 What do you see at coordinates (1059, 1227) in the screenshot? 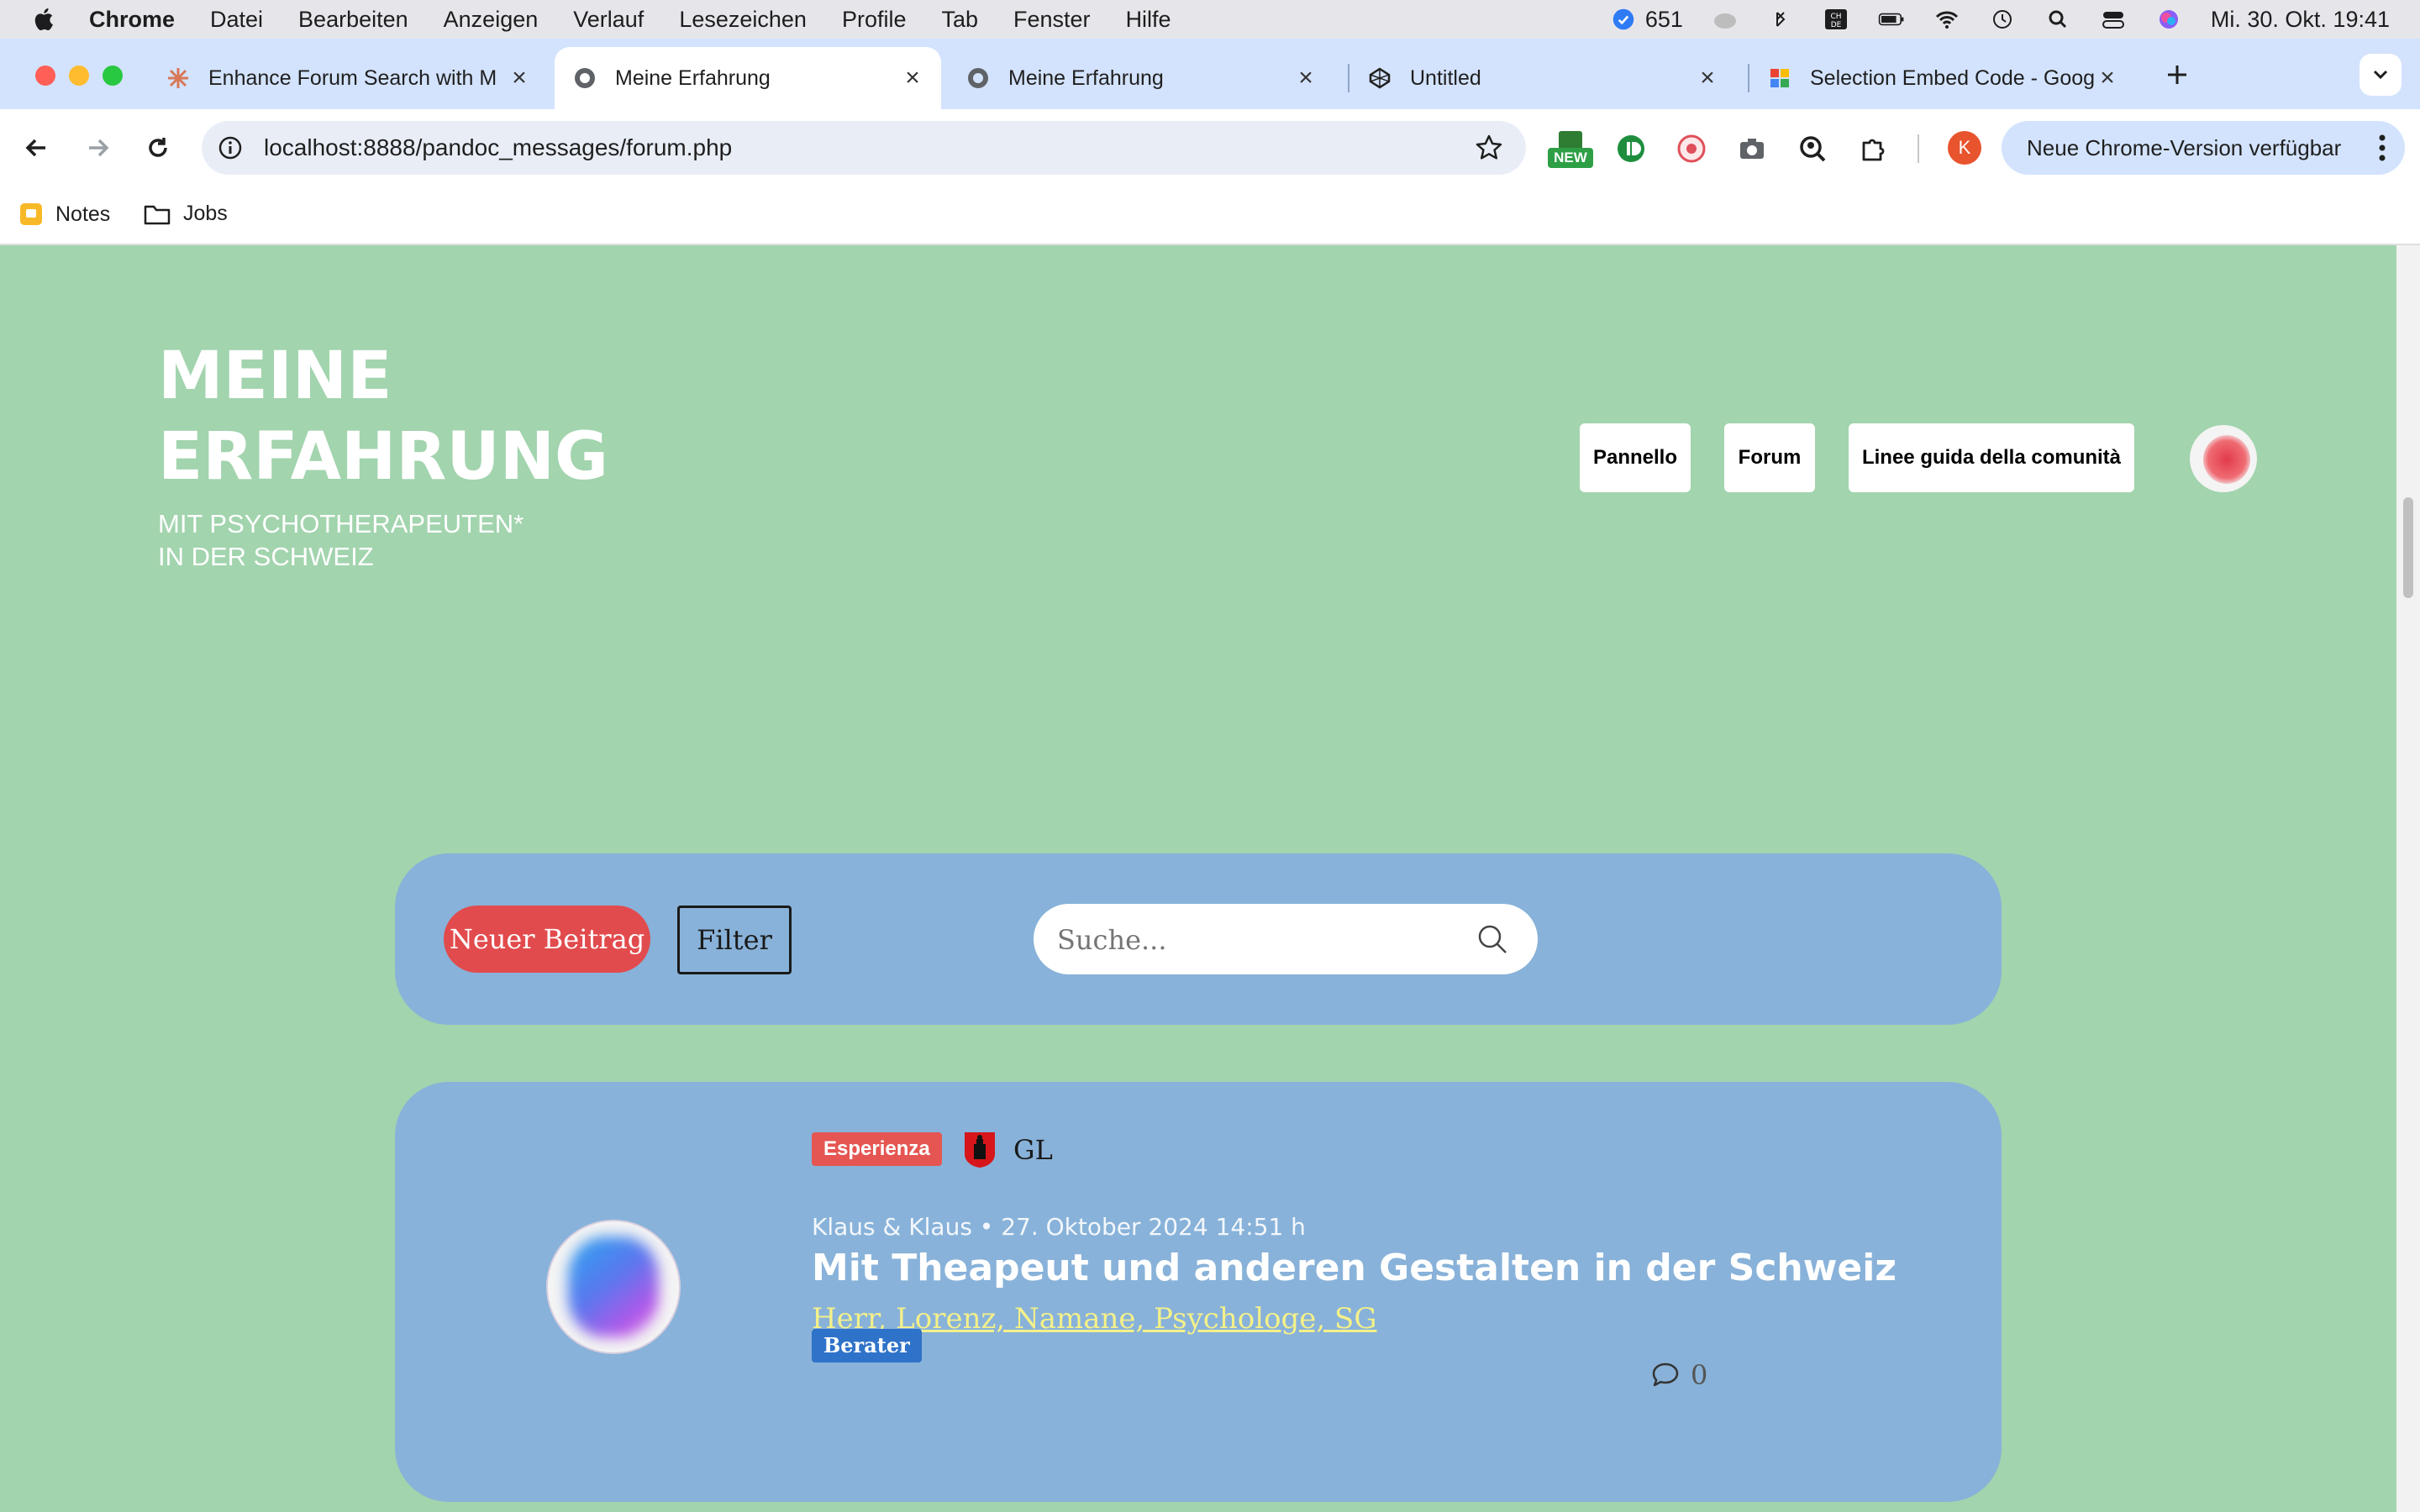
I see `post-meta: Klaus & Klaus • 27. Oktober 2024 14:51 h` at bounding box center [1059, 1227].